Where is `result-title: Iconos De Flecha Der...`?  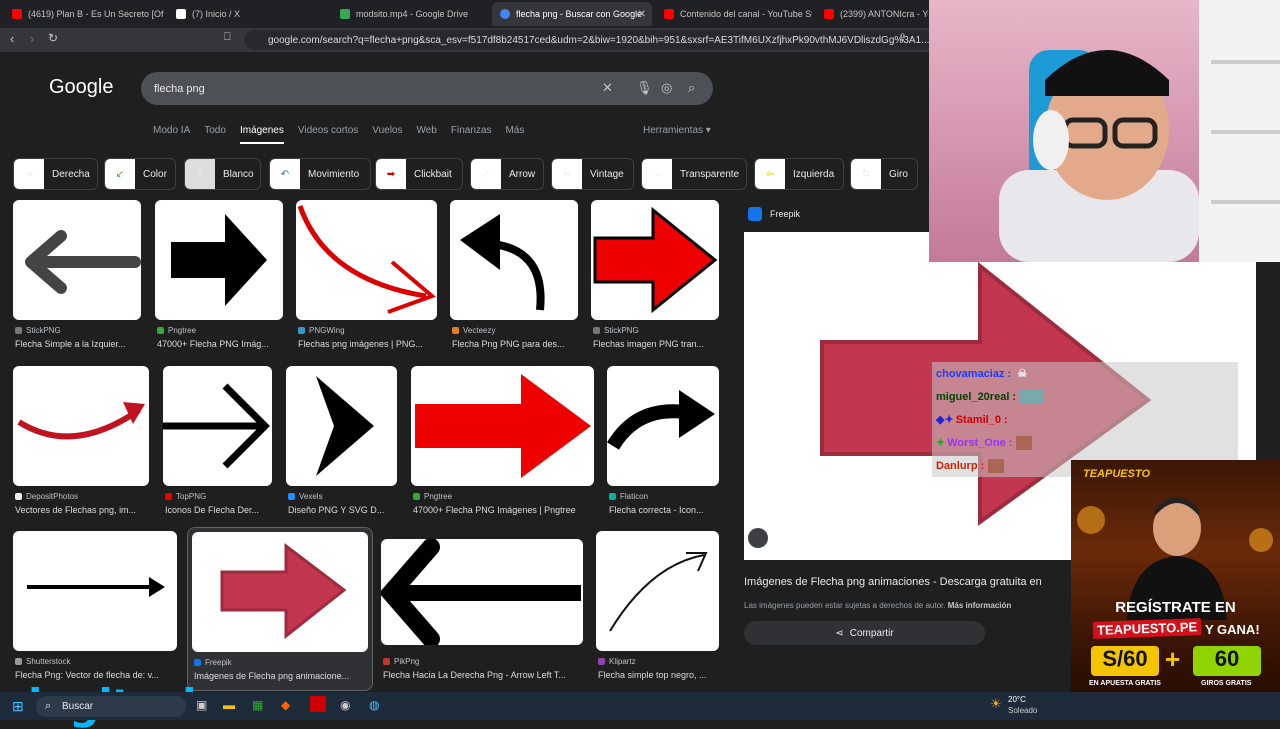 result-title: Iconos De Flecha Der... is located at coordinates (219, 510).